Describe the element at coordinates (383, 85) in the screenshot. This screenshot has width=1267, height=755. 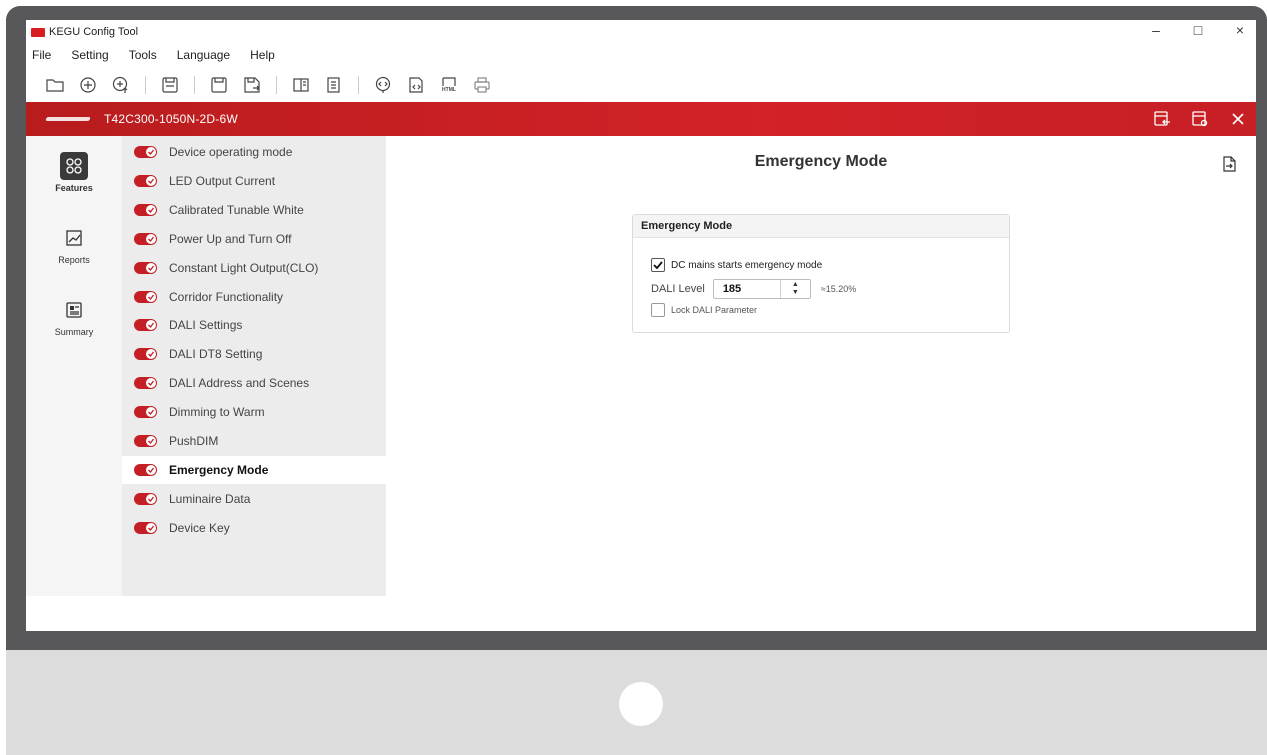
I see `read-device-icon` at that location.